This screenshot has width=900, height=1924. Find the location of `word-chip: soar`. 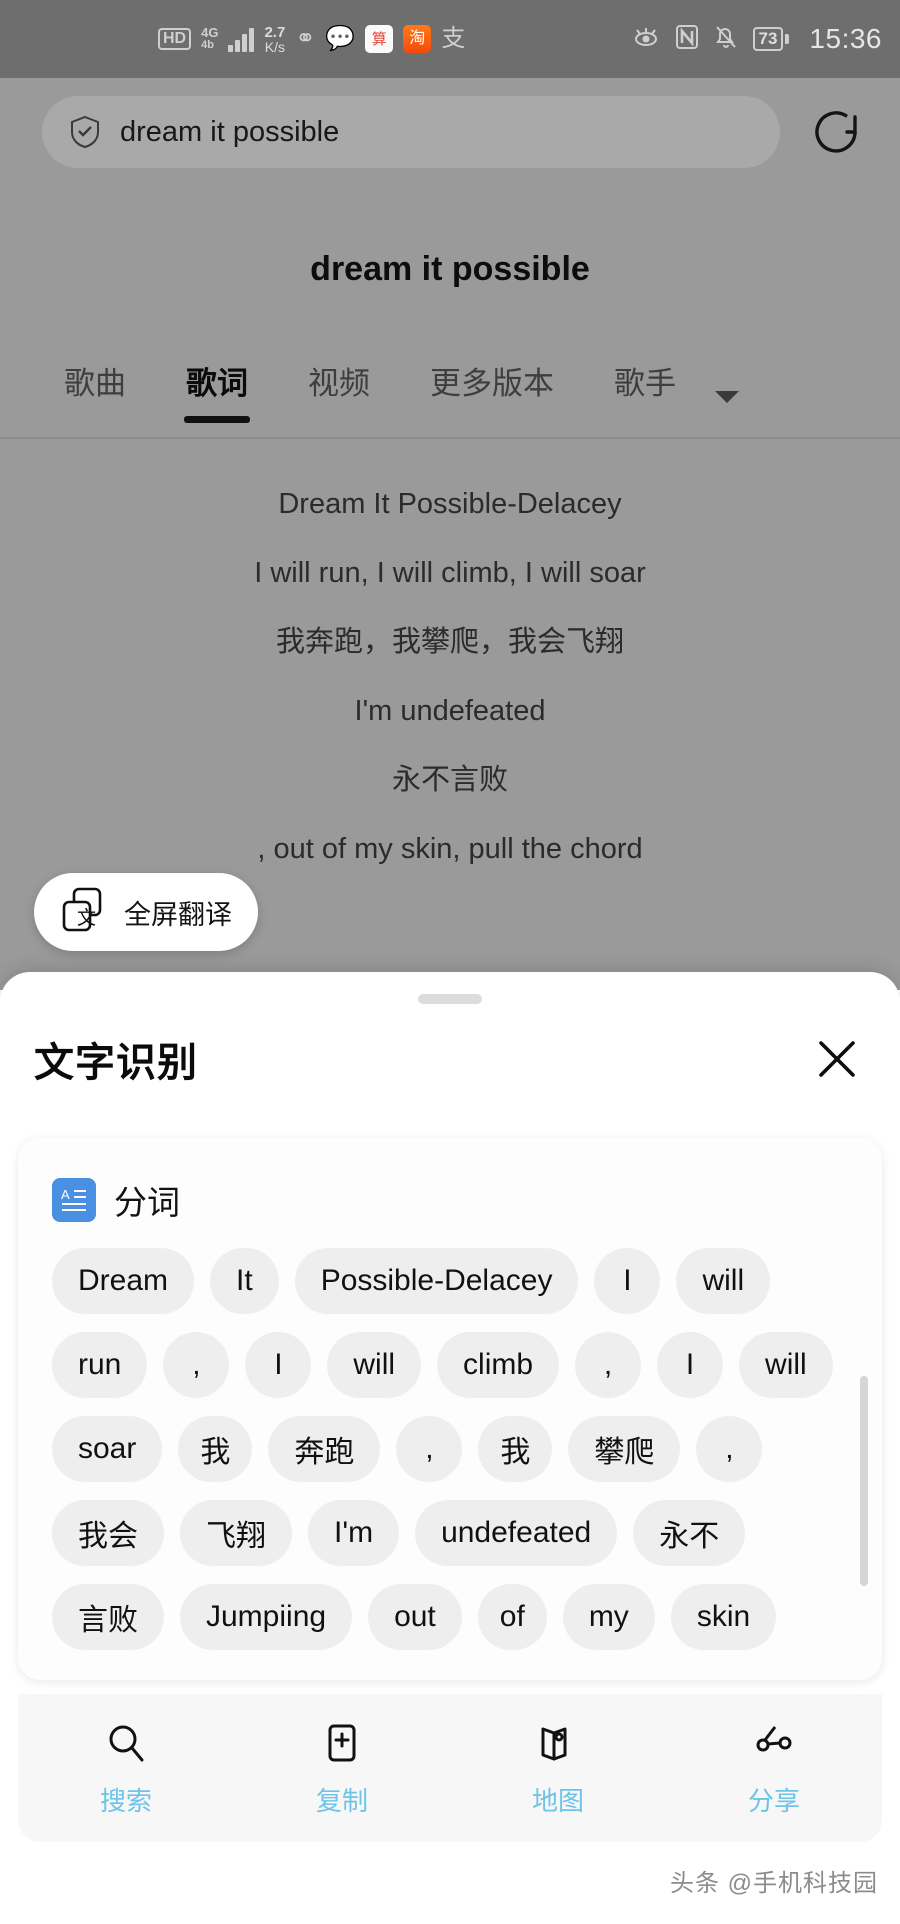

word-chip: soar is located at coordinates (107, 1449).